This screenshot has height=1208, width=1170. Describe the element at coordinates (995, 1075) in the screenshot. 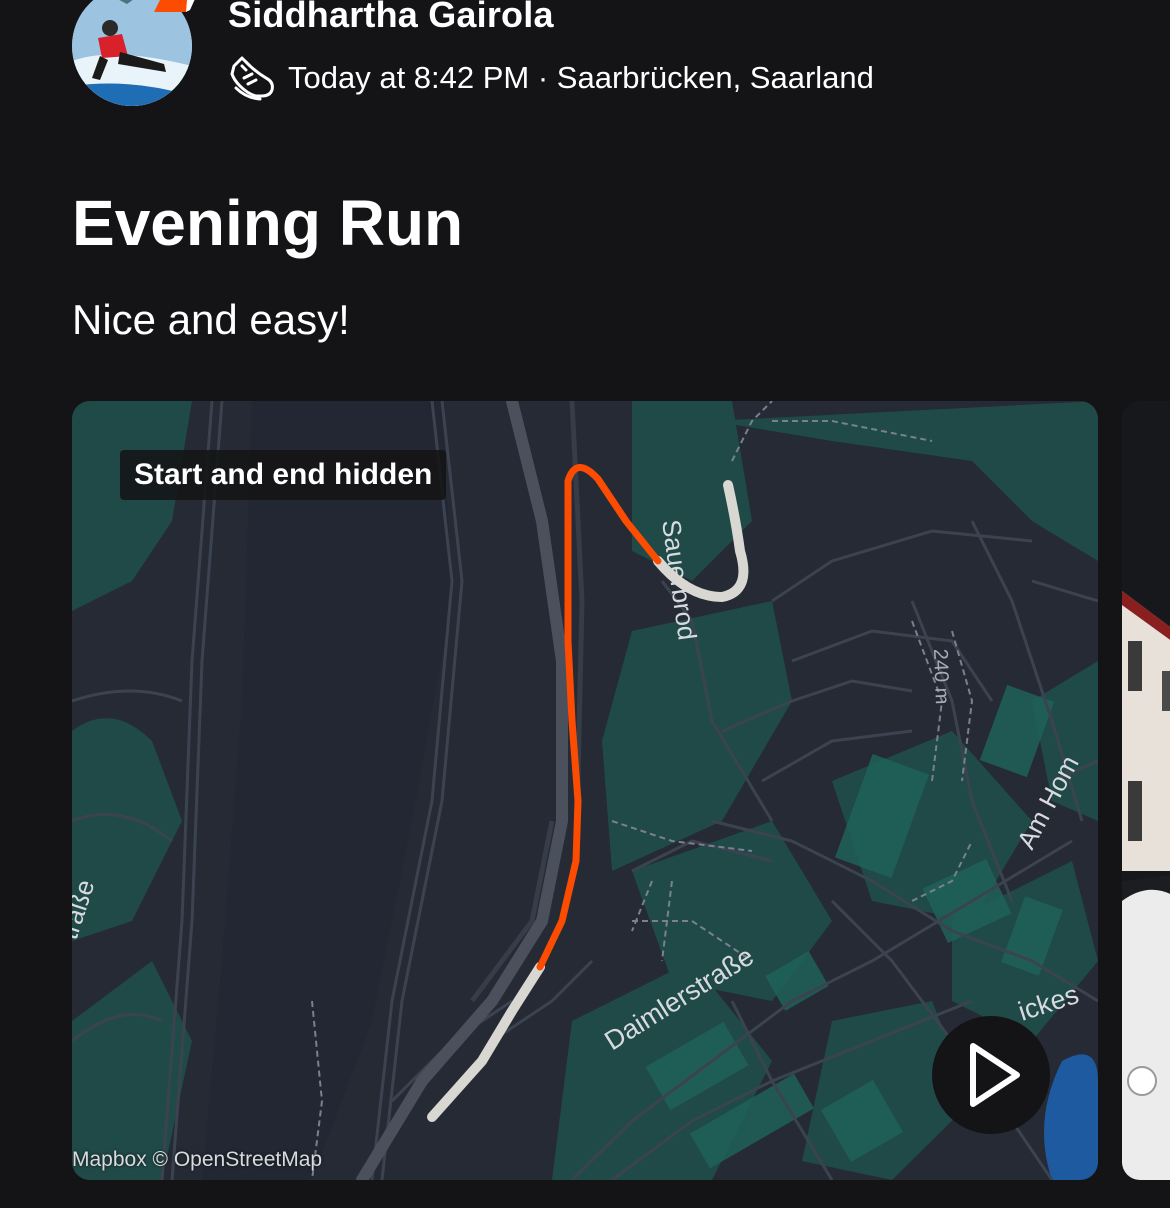

I see `play-icon` at that location.